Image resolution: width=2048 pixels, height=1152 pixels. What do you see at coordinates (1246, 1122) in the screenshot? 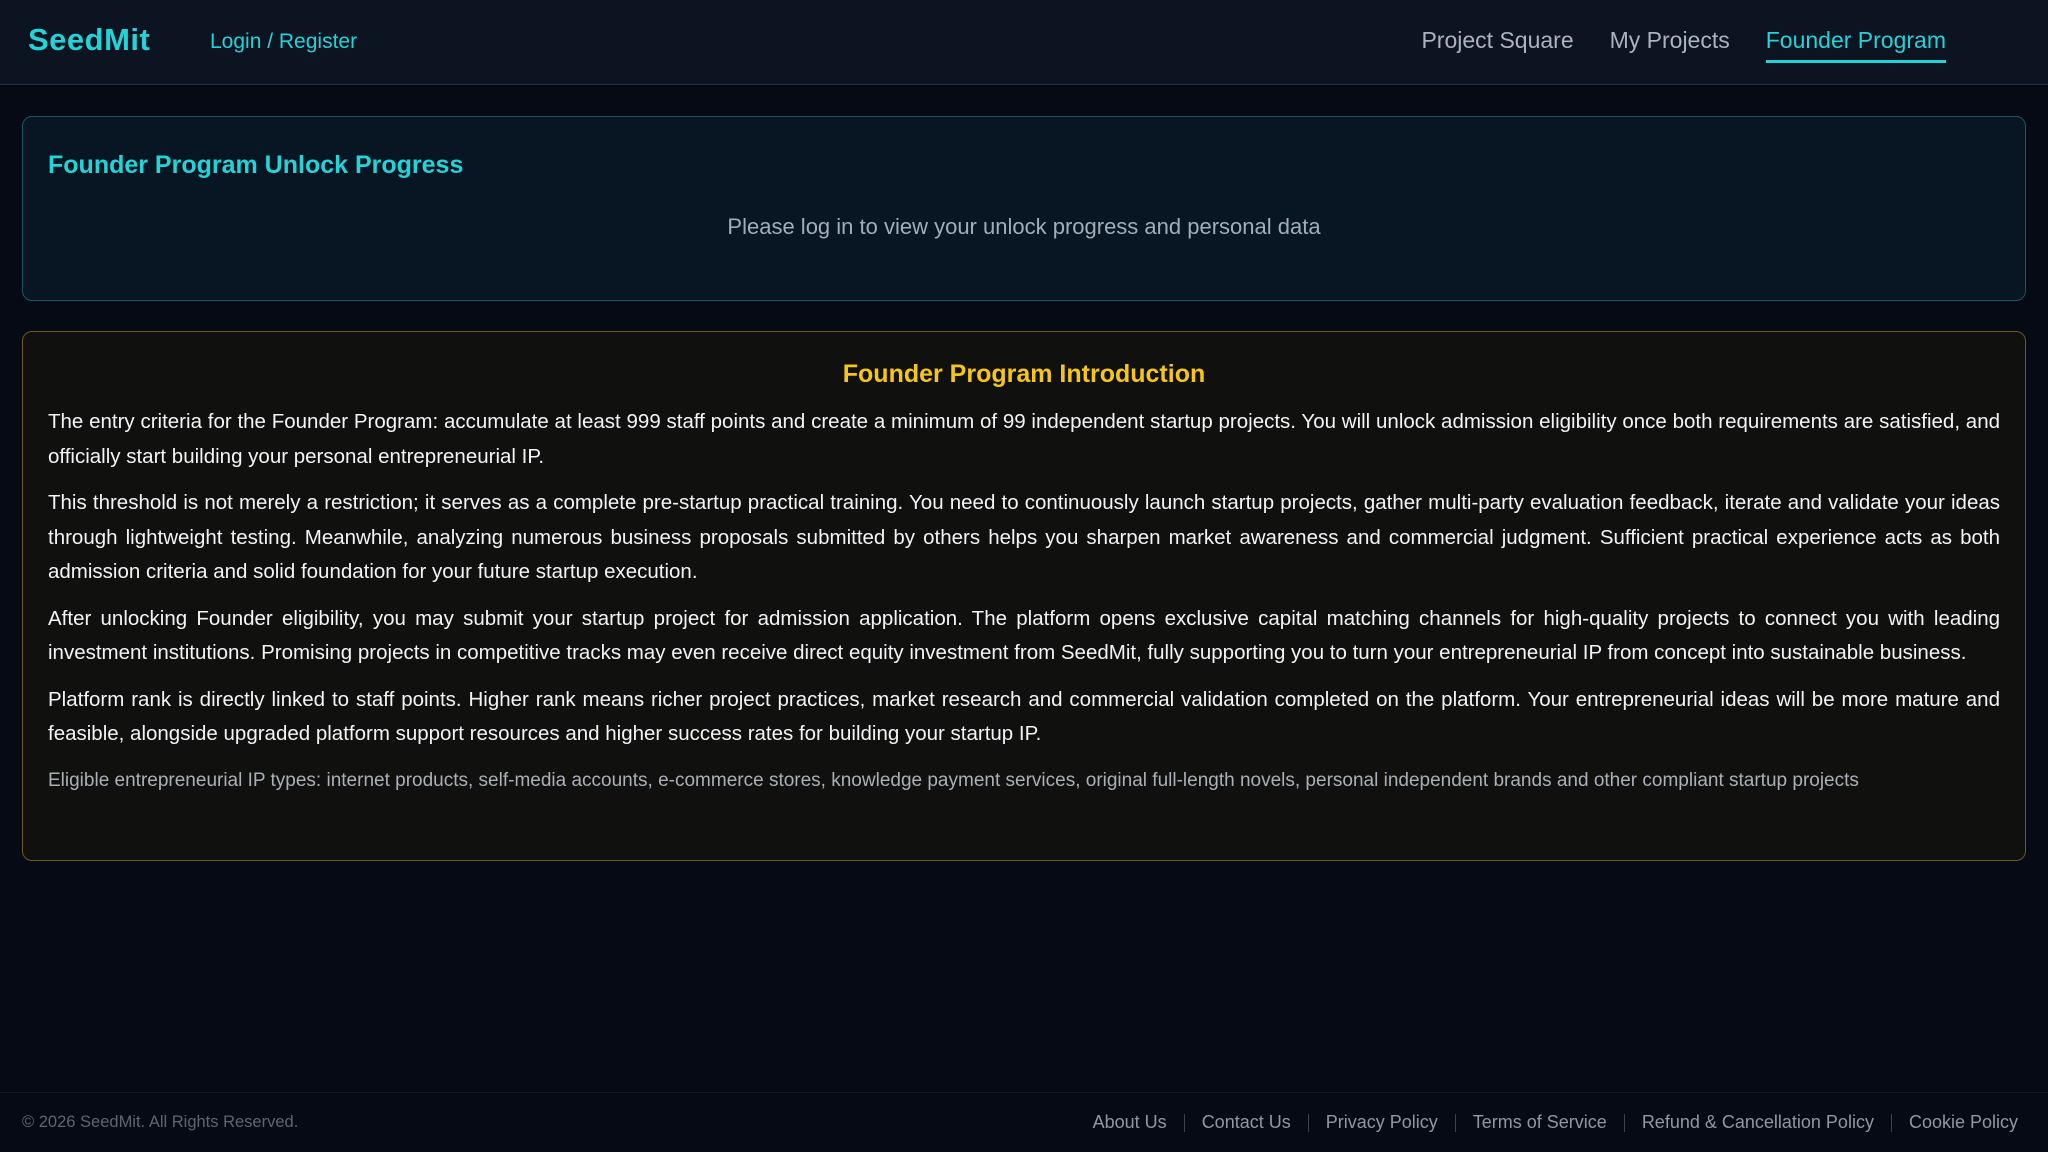
I see `footer-link-contact-us: Contact Us` at bounding box center [1246, 1122].